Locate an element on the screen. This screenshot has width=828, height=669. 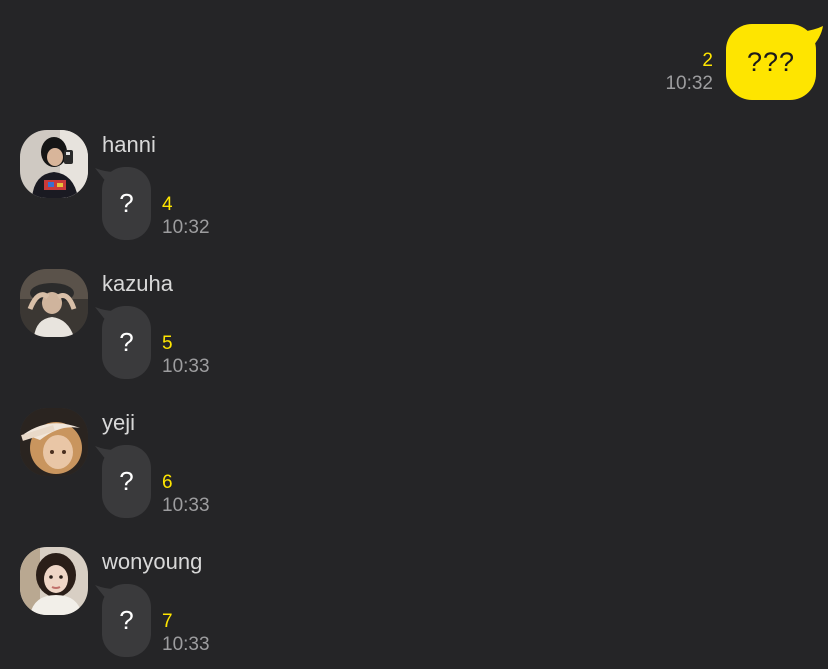
unread-count: 7 is located at coordinates (167, 621).